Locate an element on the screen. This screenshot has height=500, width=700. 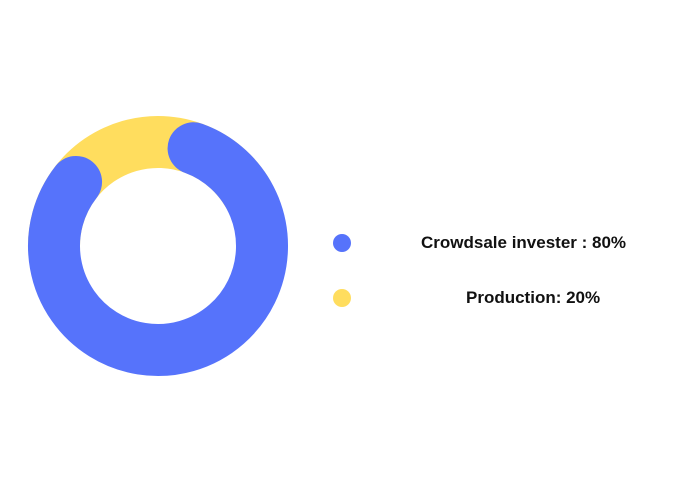
legend-label: Crowdsale invester : 80% is located at coordinates (524, 242).